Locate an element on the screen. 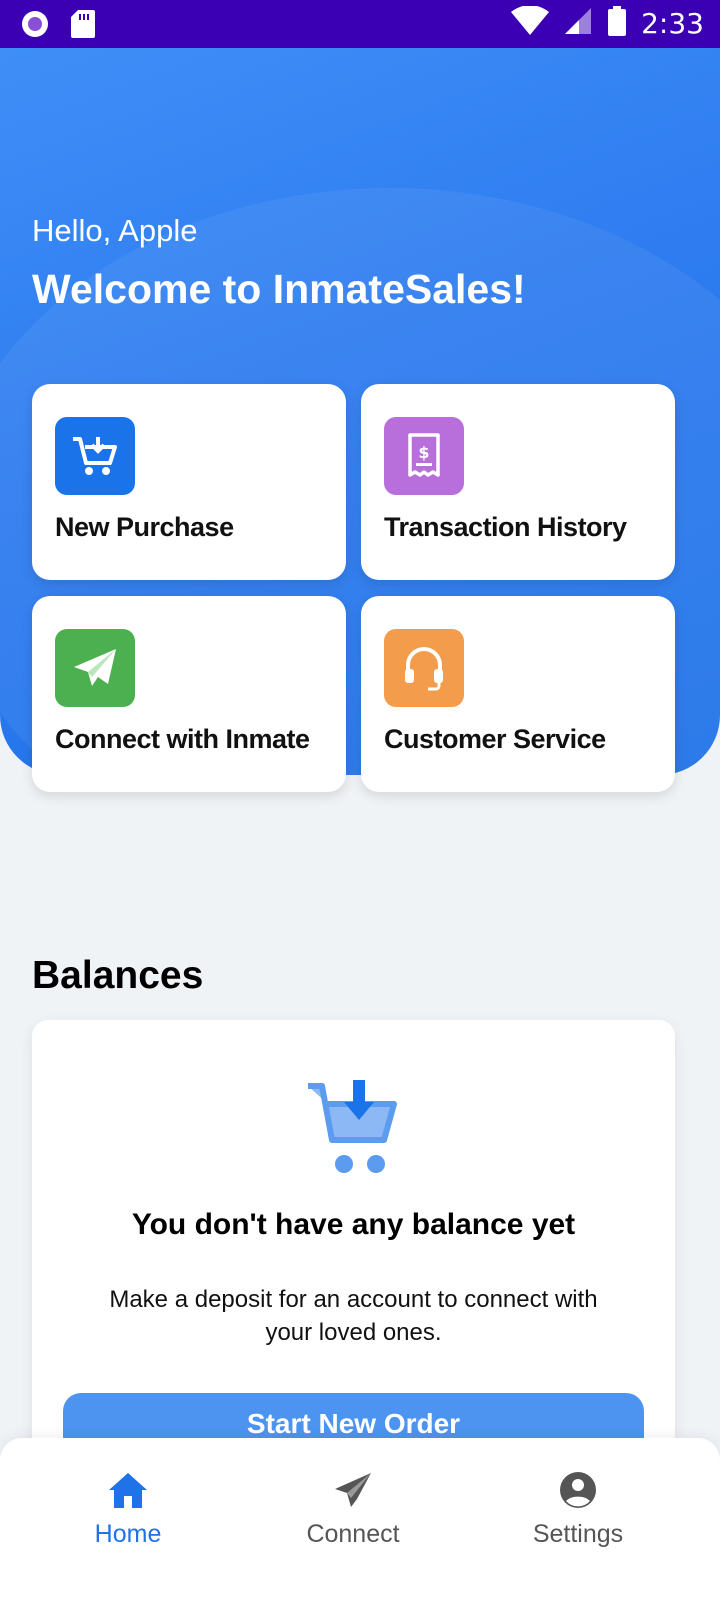 Image resolution: width=720 pixels, height=1600 pixels. record-icon is located at coordinates (35, 26).